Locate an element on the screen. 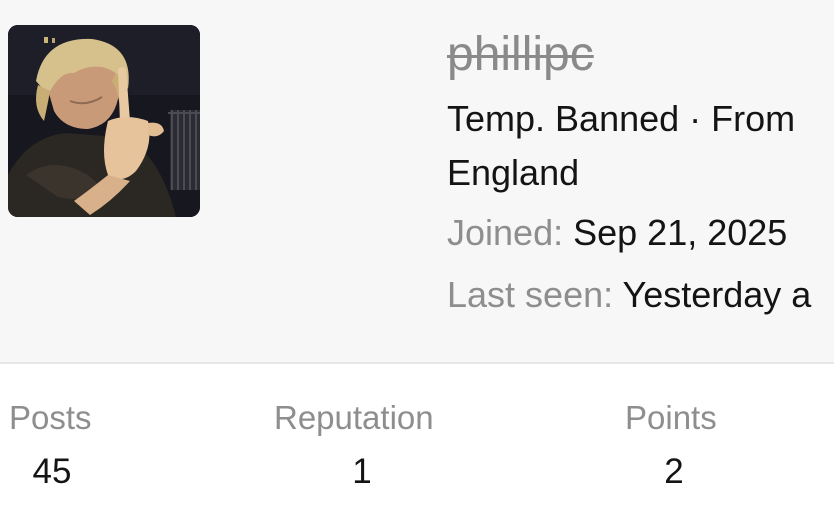  joined-row: Joined: Sep 21, 2025 is located at coordinates (640, 233).